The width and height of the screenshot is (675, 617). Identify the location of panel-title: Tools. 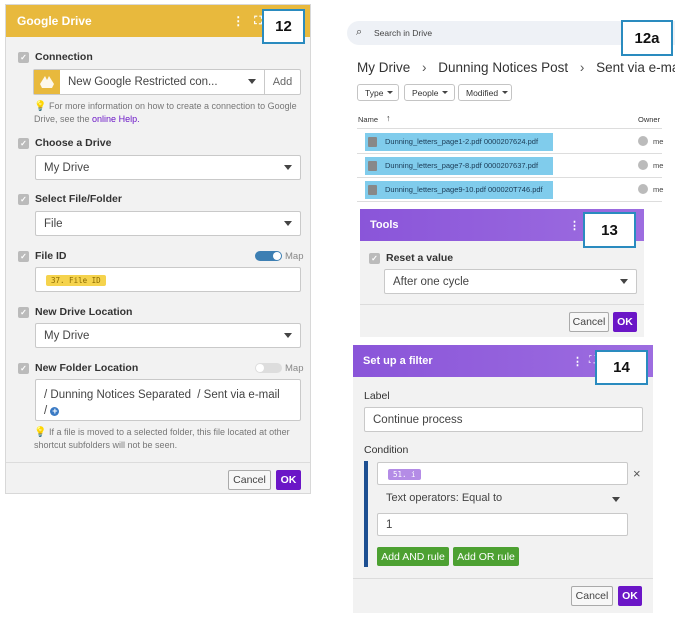
(384, 225).